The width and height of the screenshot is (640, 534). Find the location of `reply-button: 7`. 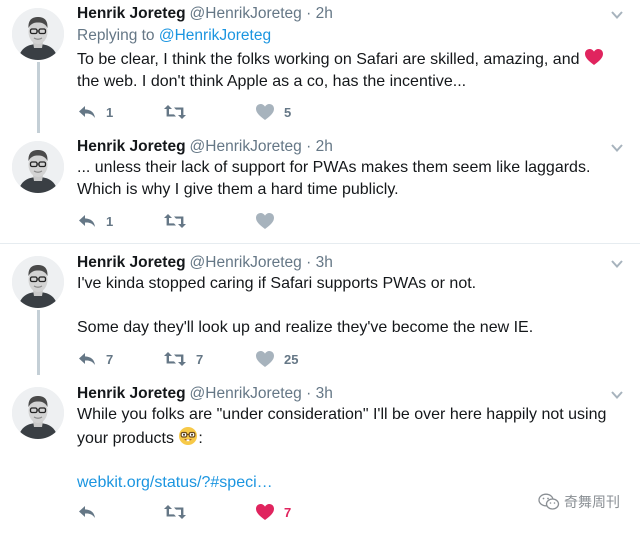

reply-button: 7 is located at coordinates (95, 359).